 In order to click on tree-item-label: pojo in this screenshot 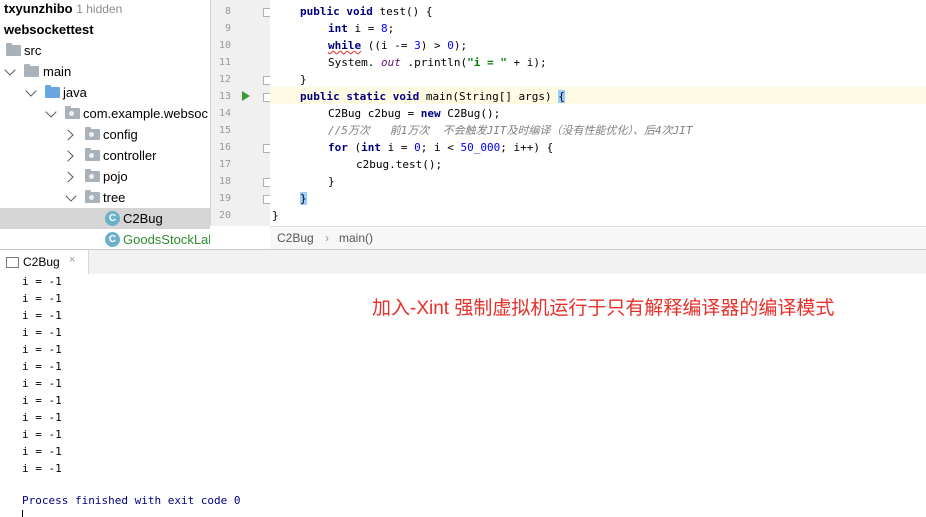, I will do `click(115, 176)`.